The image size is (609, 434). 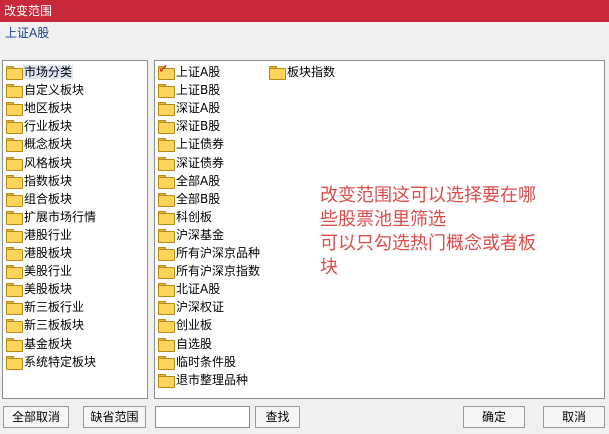 What do you see at coordinates (39, 144) in the screenshot?
I see `category-item: 概念板块` at bounding box center [39, 144].